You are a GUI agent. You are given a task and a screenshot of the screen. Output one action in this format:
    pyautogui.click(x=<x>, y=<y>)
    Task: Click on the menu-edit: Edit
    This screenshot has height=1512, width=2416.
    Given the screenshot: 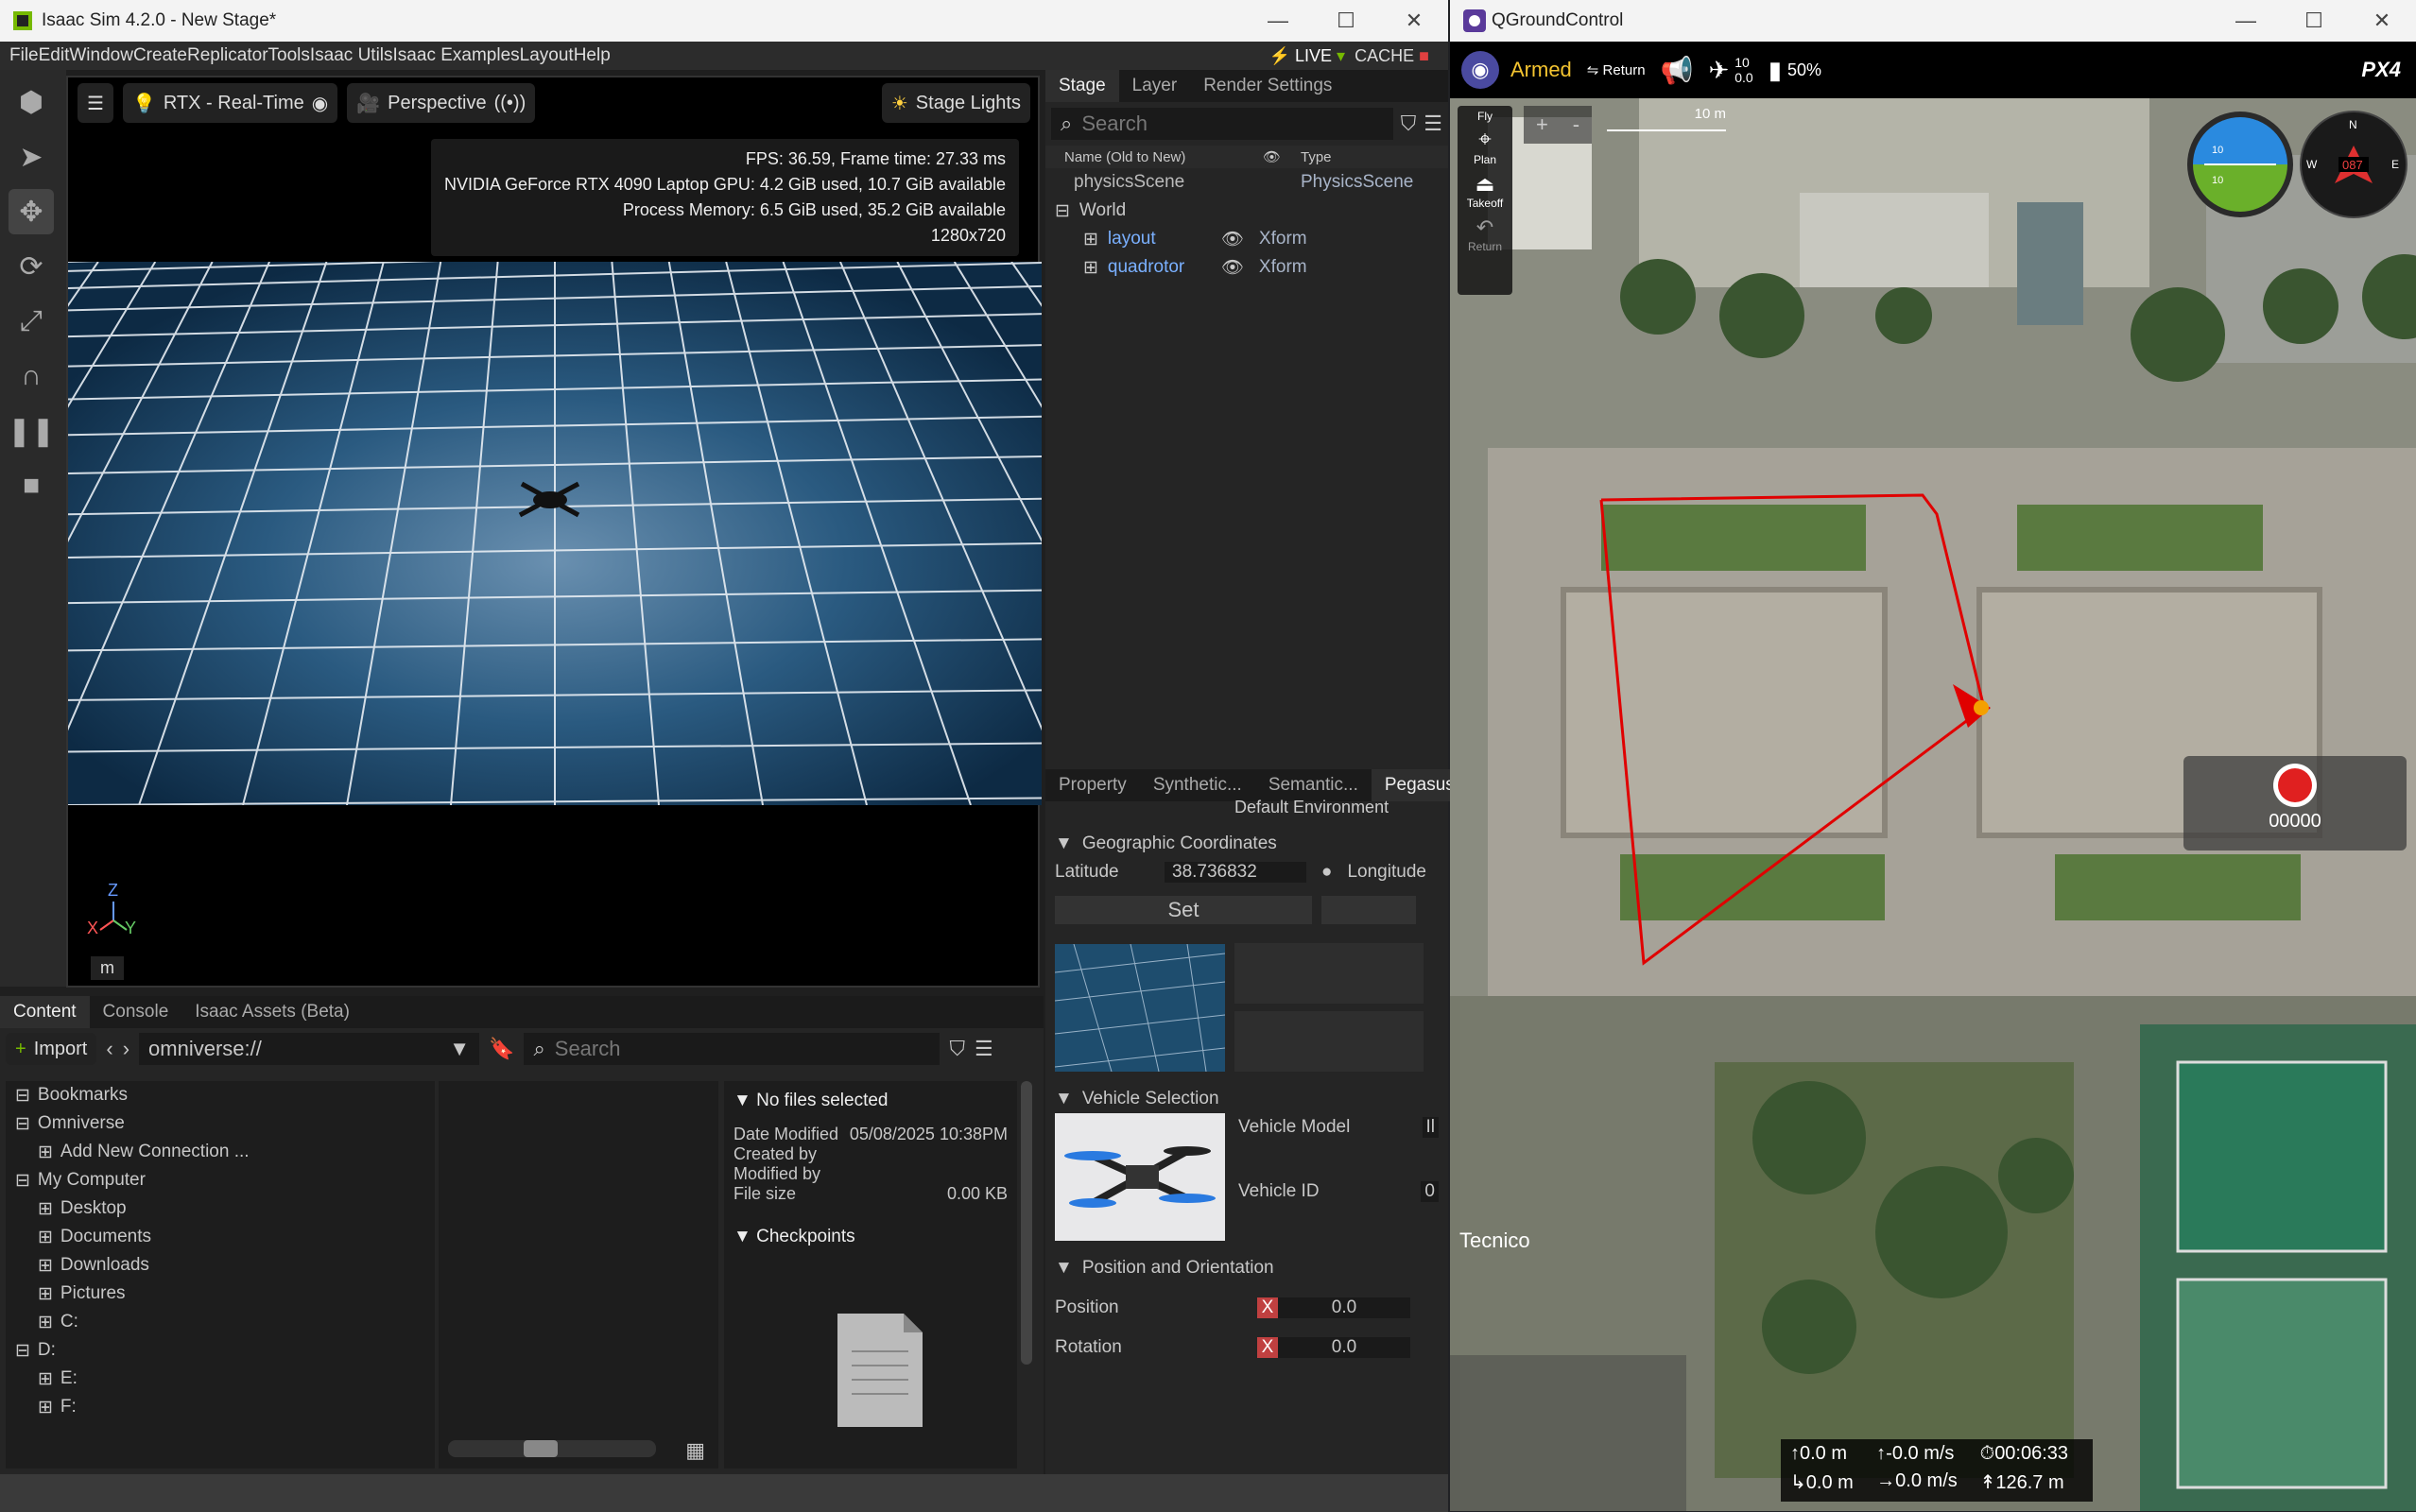 What is the action you would take?
    pyautogui.click(x=54, y=55)
    